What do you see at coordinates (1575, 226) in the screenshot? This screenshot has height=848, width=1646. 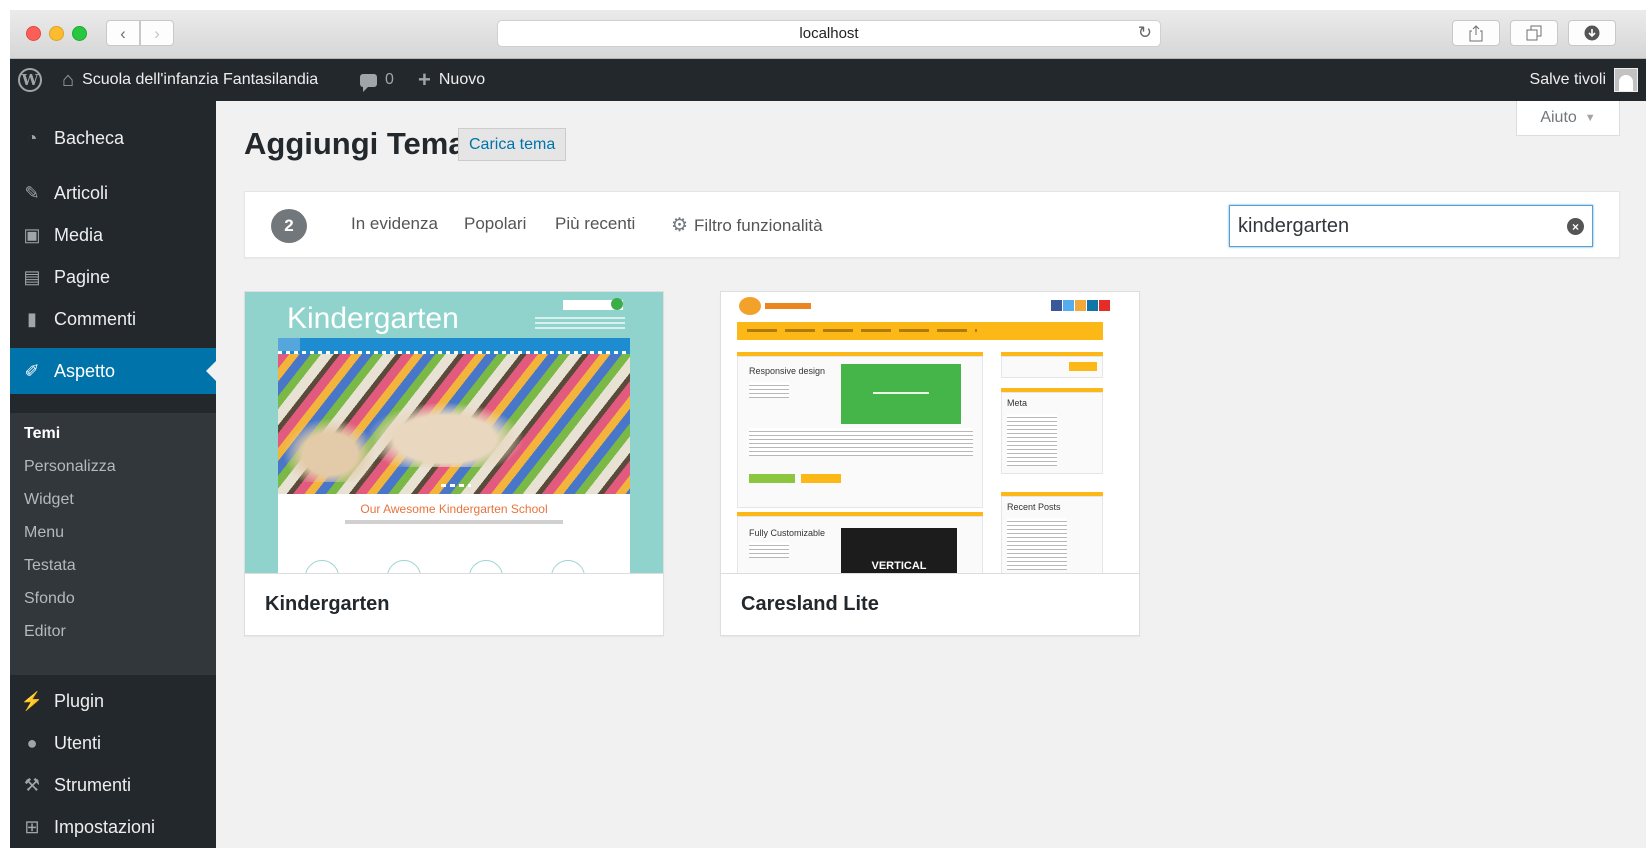 I see `clear-search-icon: ×` at bounding box center [1575, 226].